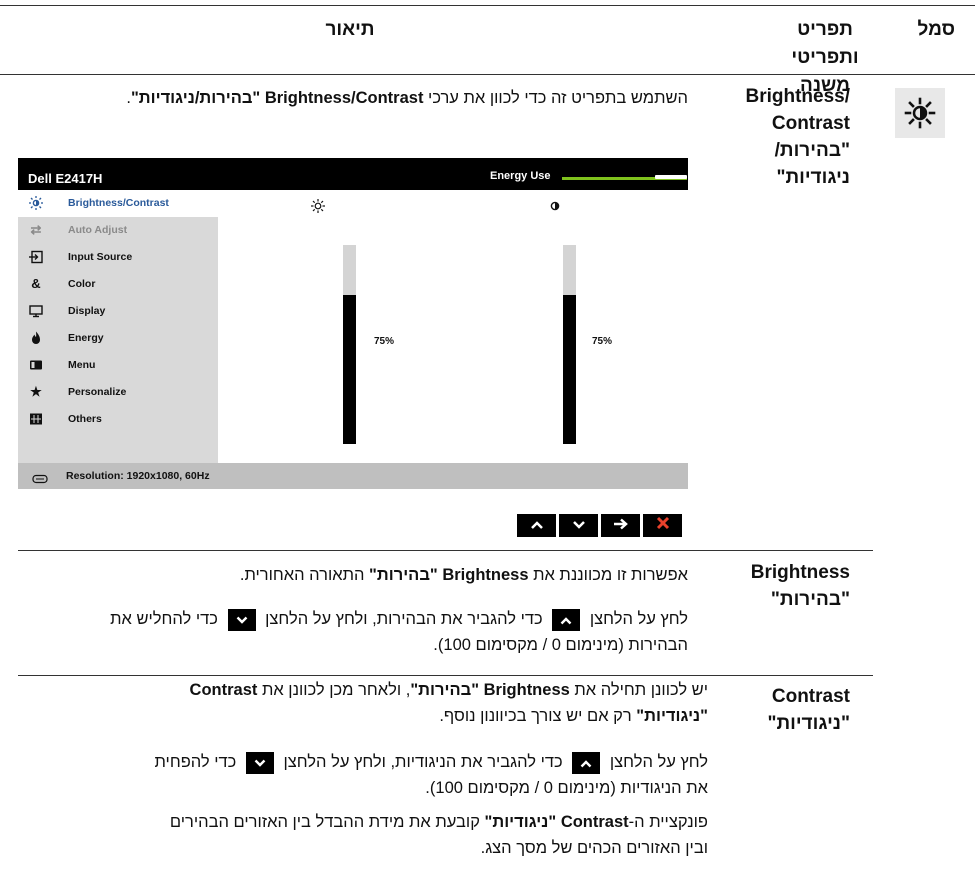  What do you see at coordinates (555, 98) in the screenshot?
I see `row1-desc-pre: השתמש בתפריט זה כדי לכוון את ערכי` at bounding box center [555, 98].